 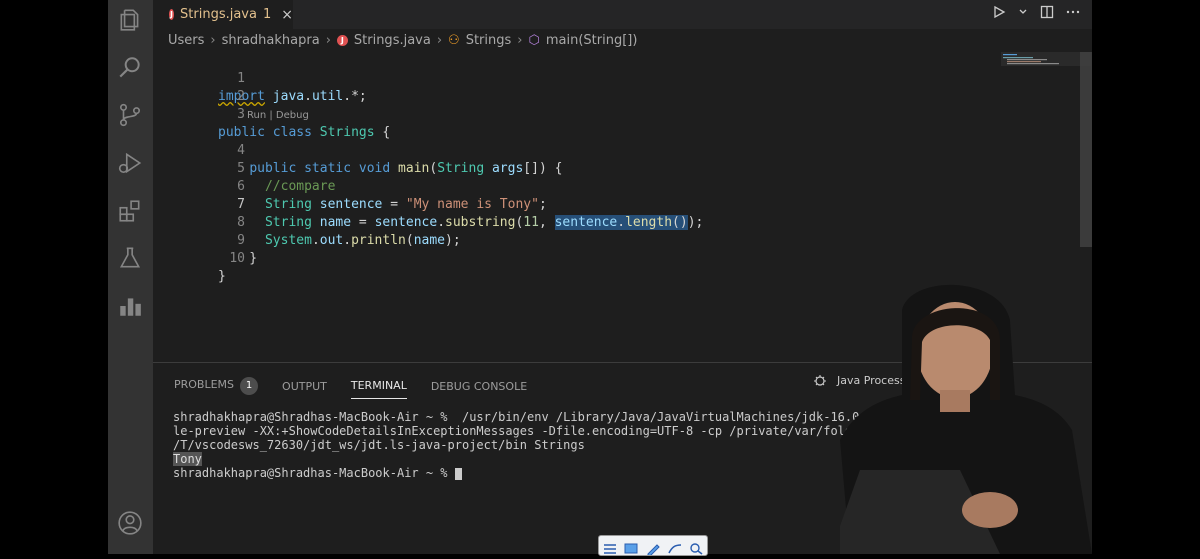 I want to click on problems-count-badge: 1, so click(x=249, y=386).